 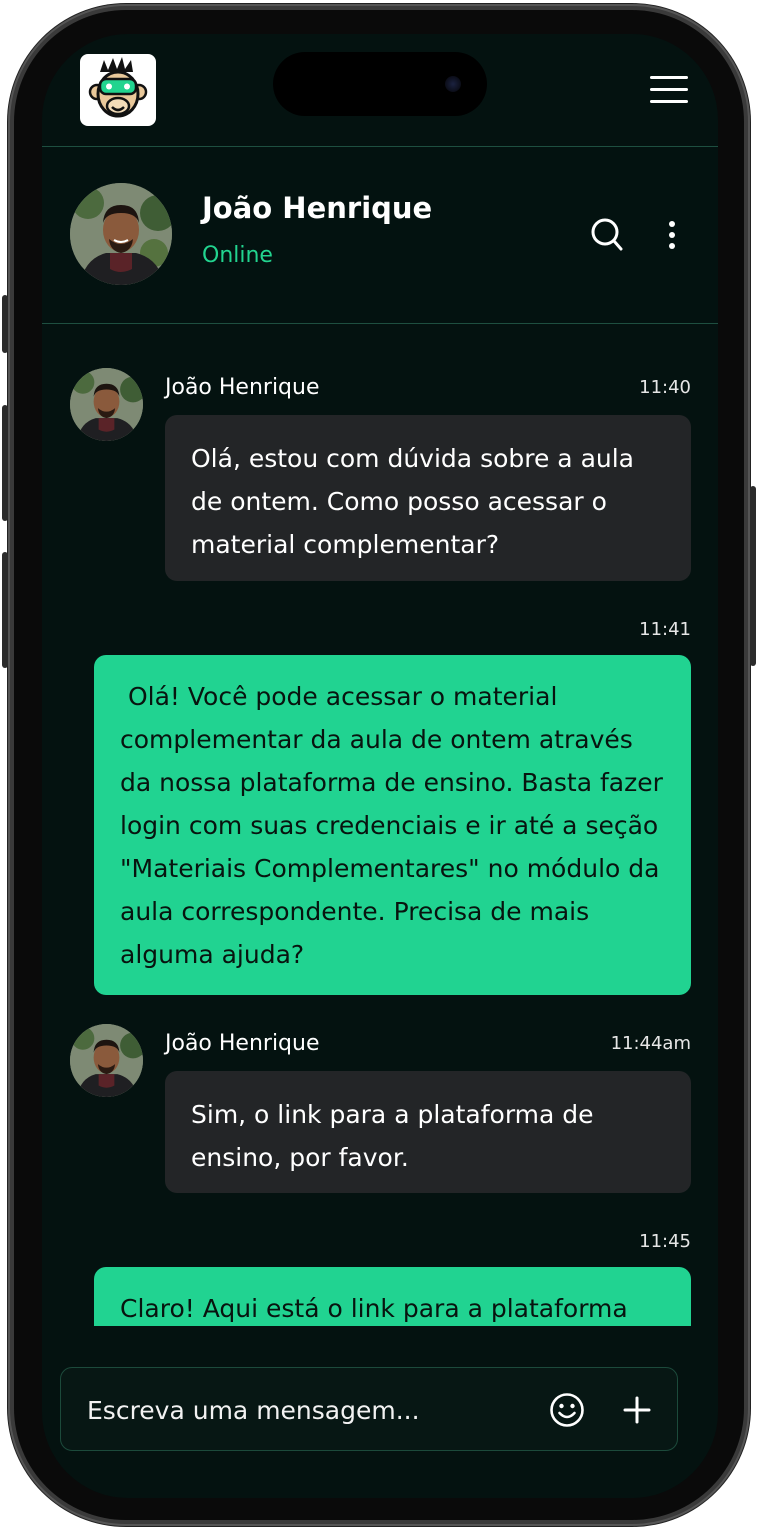 What do you see at coordinates (317, 208) in the screenshot?
I see `contact-name: João Henrique` at bounding box center [317, 208].